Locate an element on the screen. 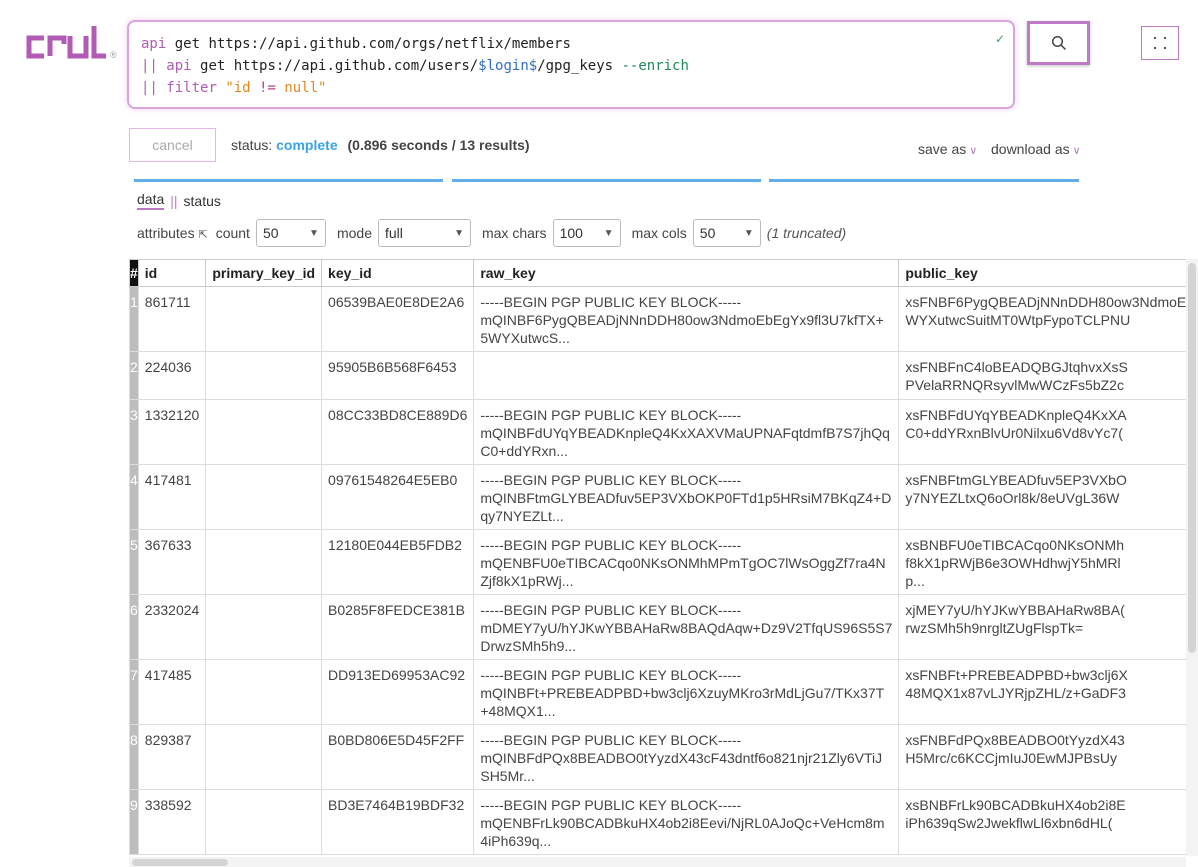 This screenshot has height=867, width=1198. public-key-line: C0+ddYRxnBlvUr0Nilxu6Vd8vYc7( is located at coordinates (1014, 433).